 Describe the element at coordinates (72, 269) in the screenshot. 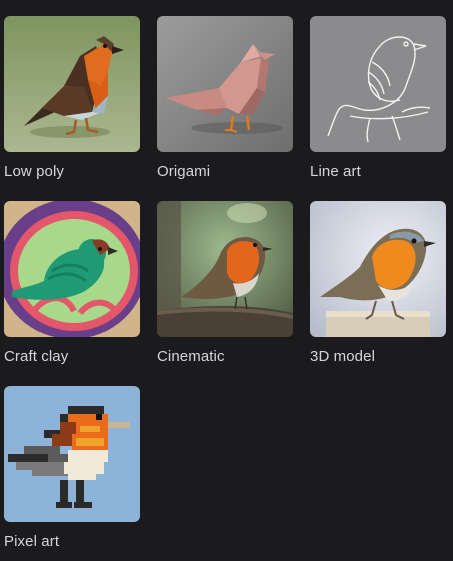

I see `clay-bird-thumbnail` at that location.